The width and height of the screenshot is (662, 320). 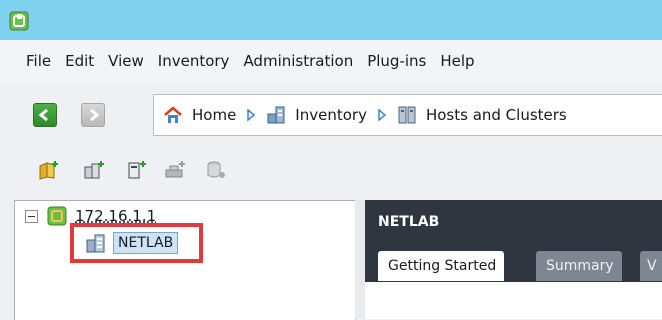 I want to click on red-highlight-box, so click(x=136, y=243).